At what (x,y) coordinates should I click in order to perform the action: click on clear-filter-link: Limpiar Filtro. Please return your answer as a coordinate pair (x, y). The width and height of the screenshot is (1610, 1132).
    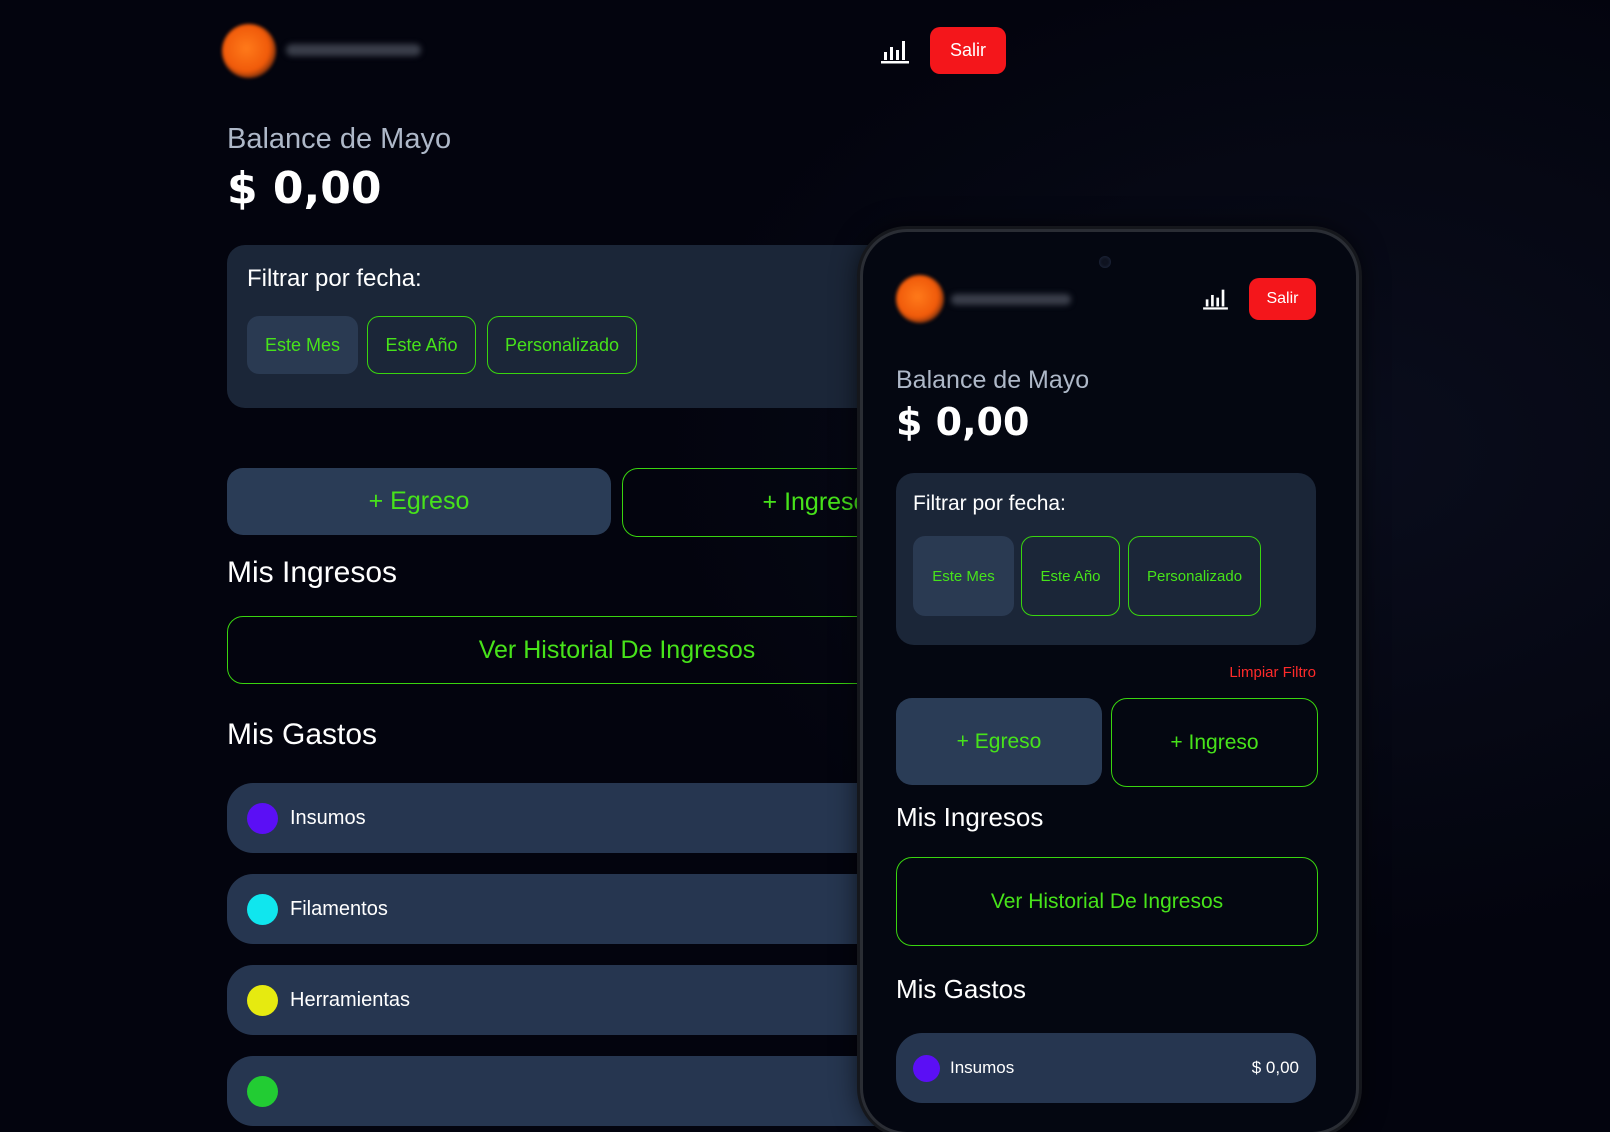
    Looking at the image, I should click on (1272, 672).